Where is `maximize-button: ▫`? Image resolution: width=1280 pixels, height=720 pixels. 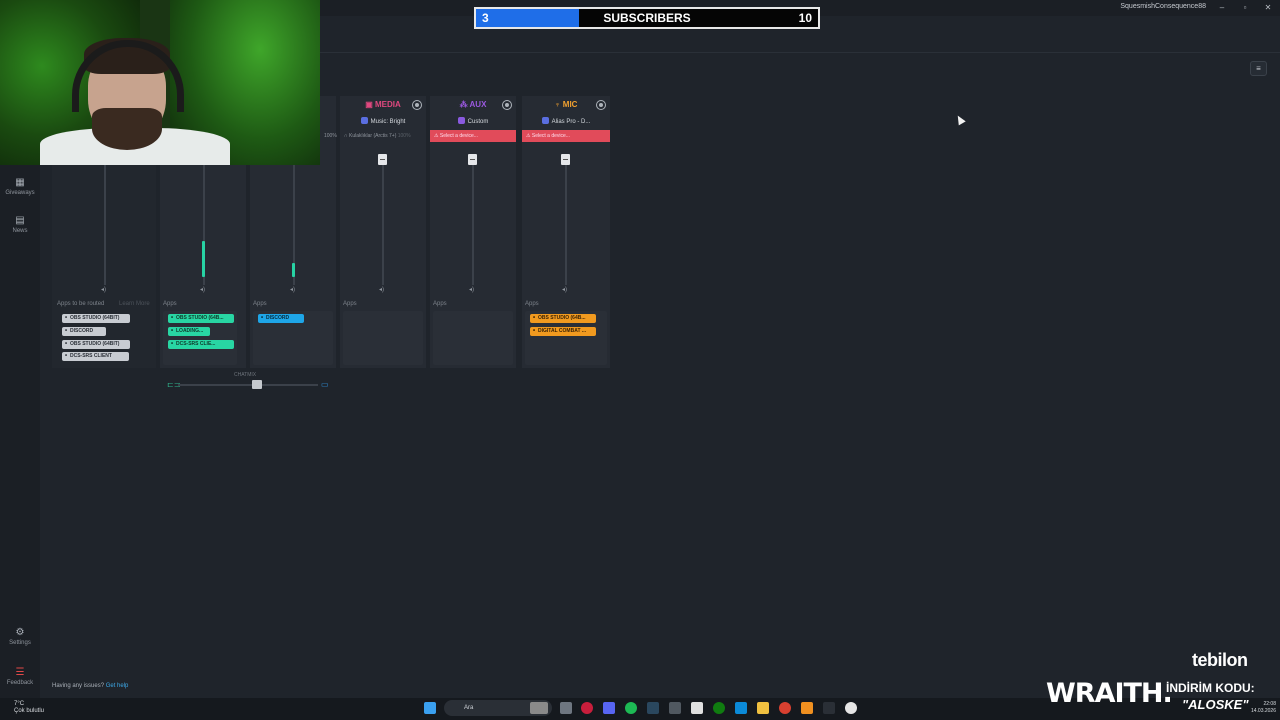 maximize-button: ▫ is located at coordinates (1245, 7).